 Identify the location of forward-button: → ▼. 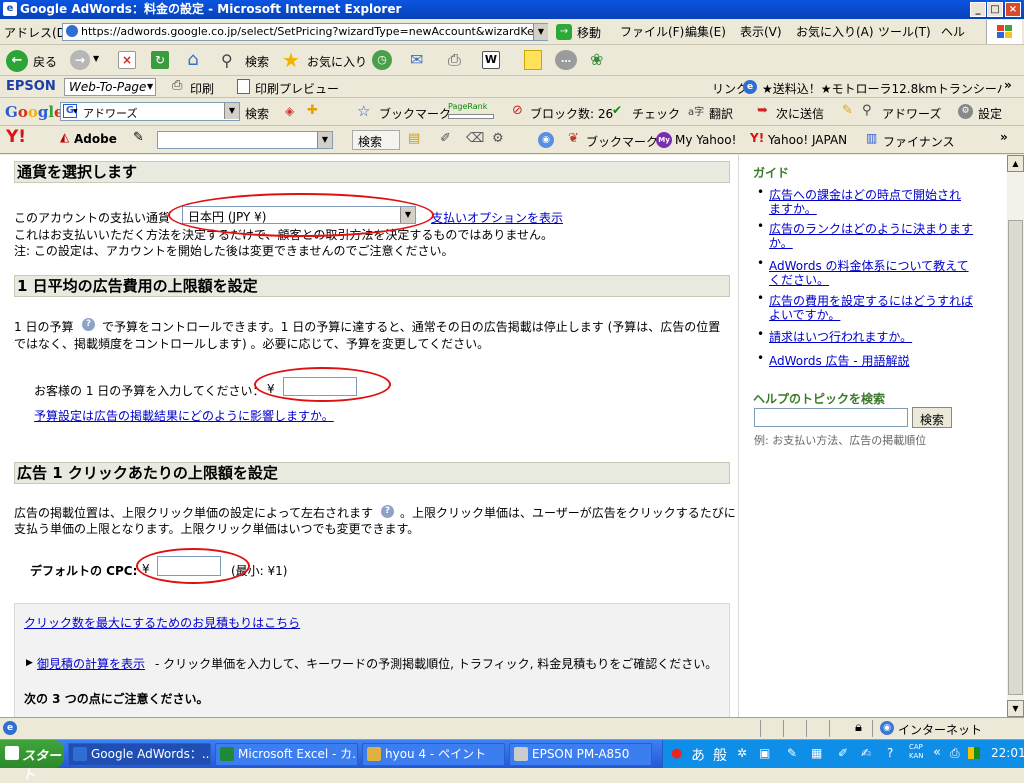
(86, 60).